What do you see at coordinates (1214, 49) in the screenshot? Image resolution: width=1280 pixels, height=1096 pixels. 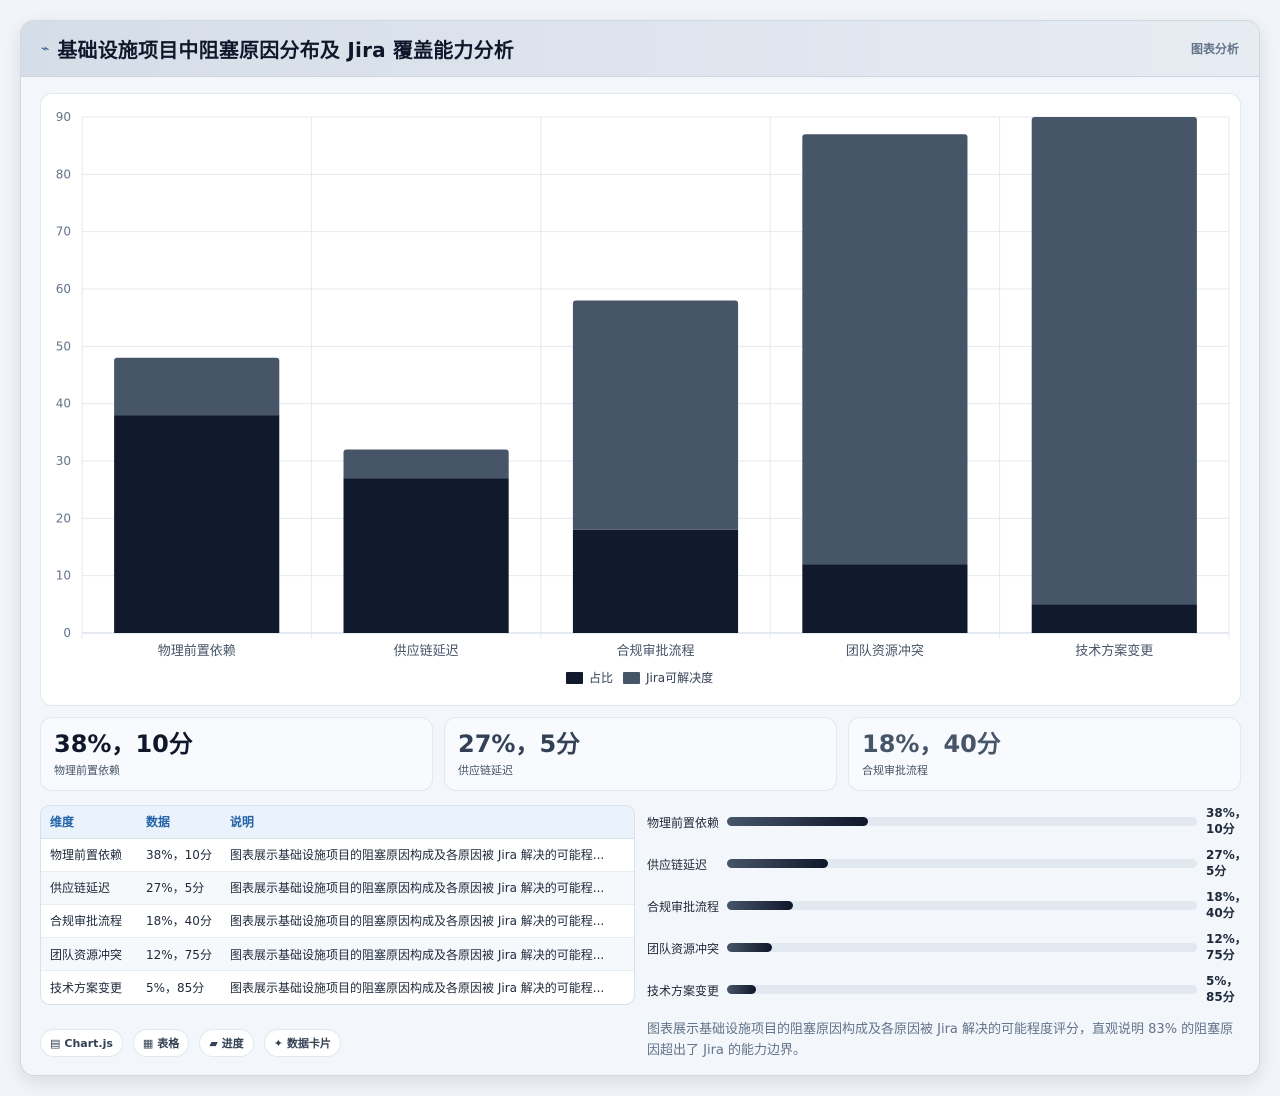 I see `header-tag: 图表分析` at bounding box center [1214, 49].